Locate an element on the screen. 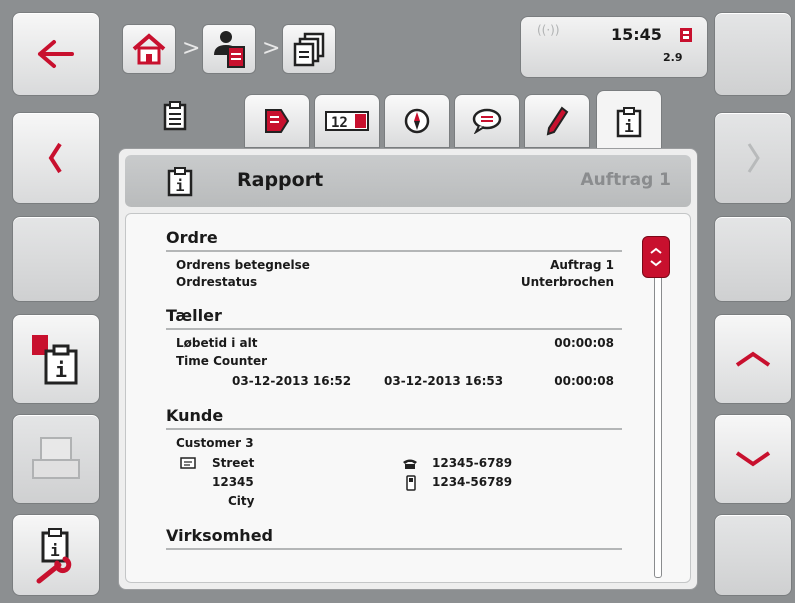 This screenshot has height=603, width=795. speech-bubble-icon is located at coordinates (487, 121).